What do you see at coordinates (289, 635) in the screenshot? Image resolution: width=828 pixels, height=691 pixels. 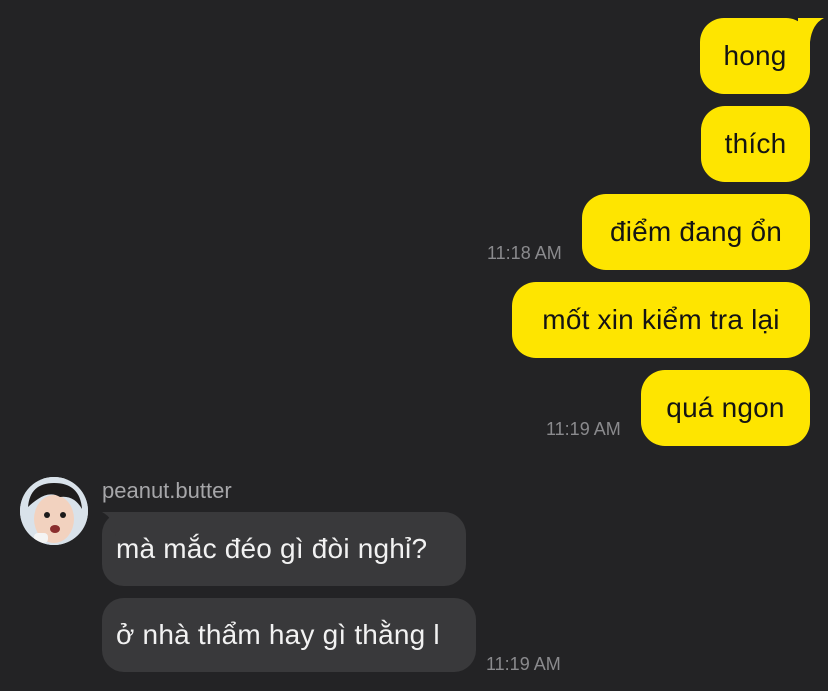 I see `incoming-message: ở nhà thẩm hay gì thằng l` at bounding box center [289, 635].